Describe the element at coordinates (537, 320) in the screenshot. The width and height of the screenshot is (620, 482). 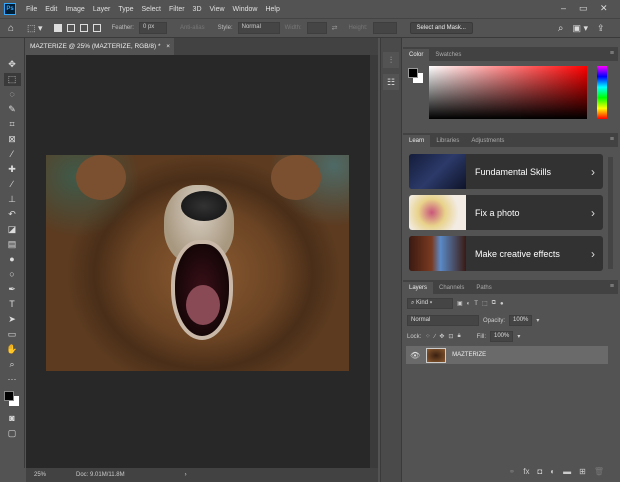
I see `opacity-dropdown-icon: ▾` at that location.